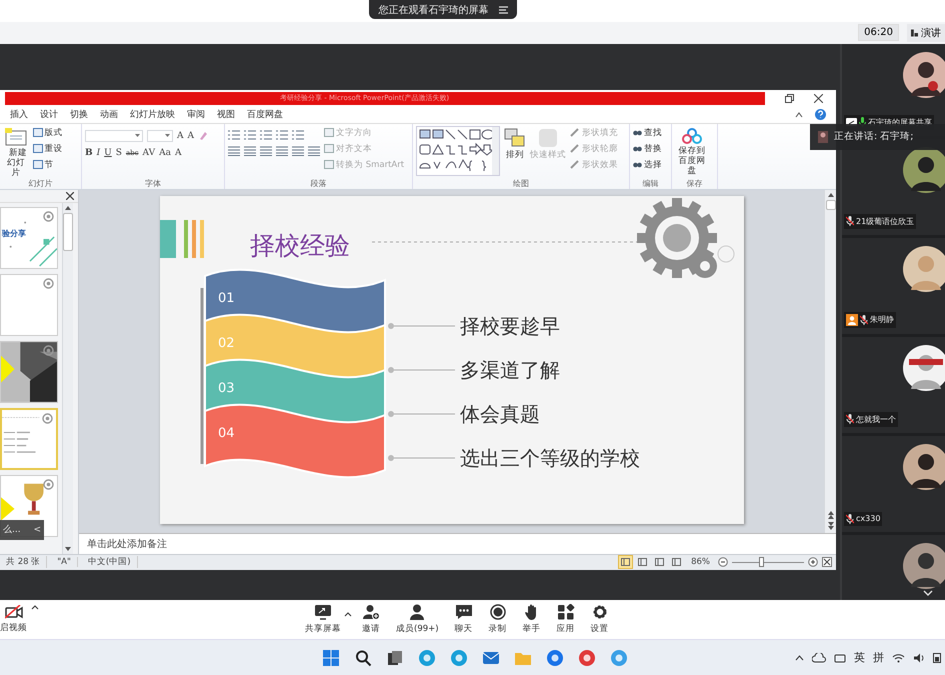 The image size is (945, 675). What do you see at coordinates (599, 619) in the screenshot?
I see `toolbar-button: 设置` at bounding box center [599, 619].